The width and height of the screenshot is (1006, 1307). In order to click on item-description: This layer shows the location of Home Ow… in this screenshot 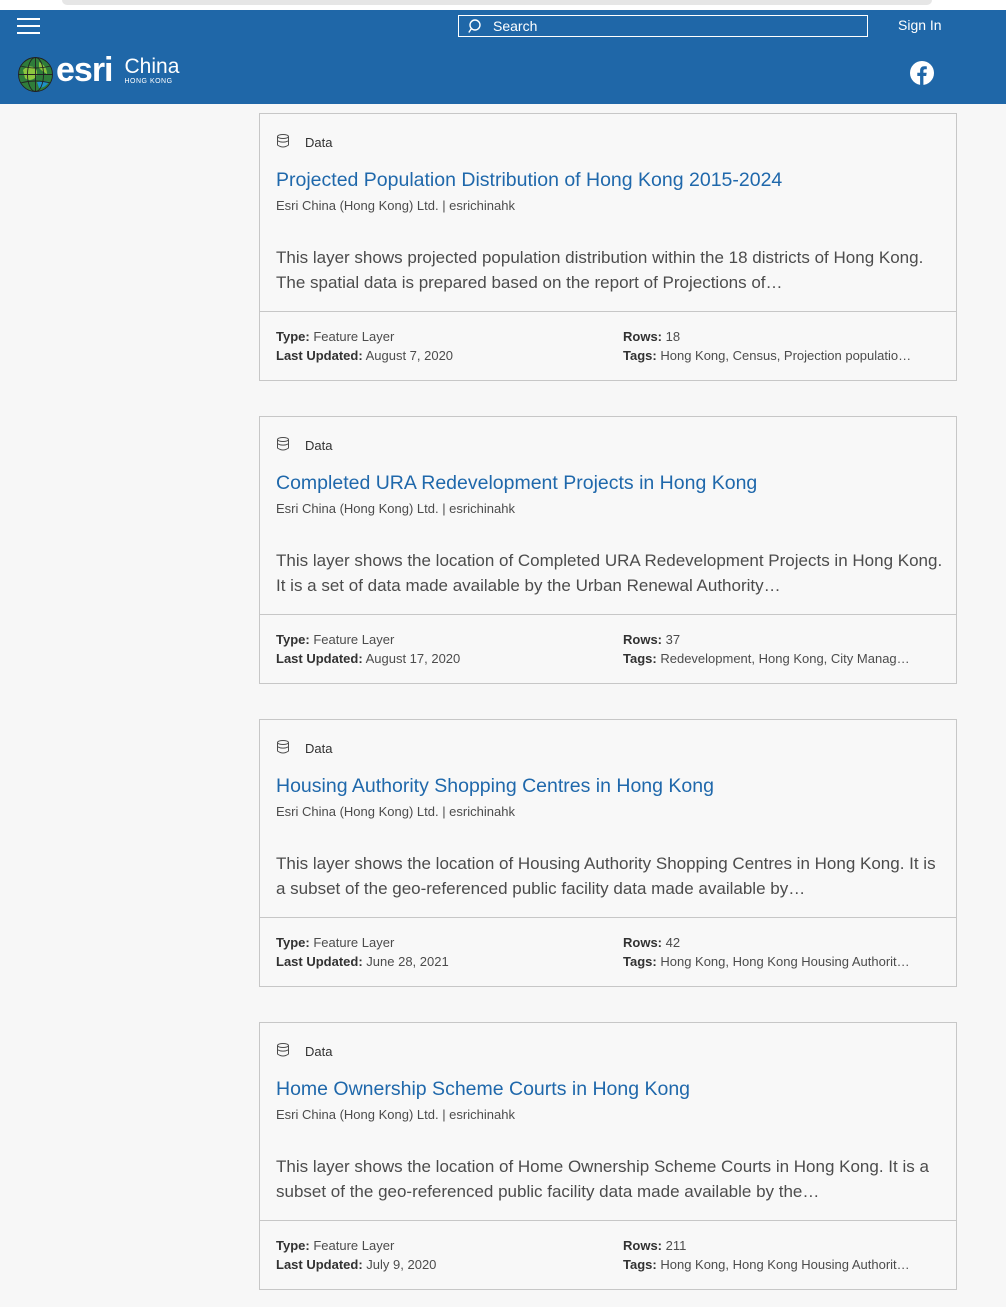, I will do `click(602, 1179)`.